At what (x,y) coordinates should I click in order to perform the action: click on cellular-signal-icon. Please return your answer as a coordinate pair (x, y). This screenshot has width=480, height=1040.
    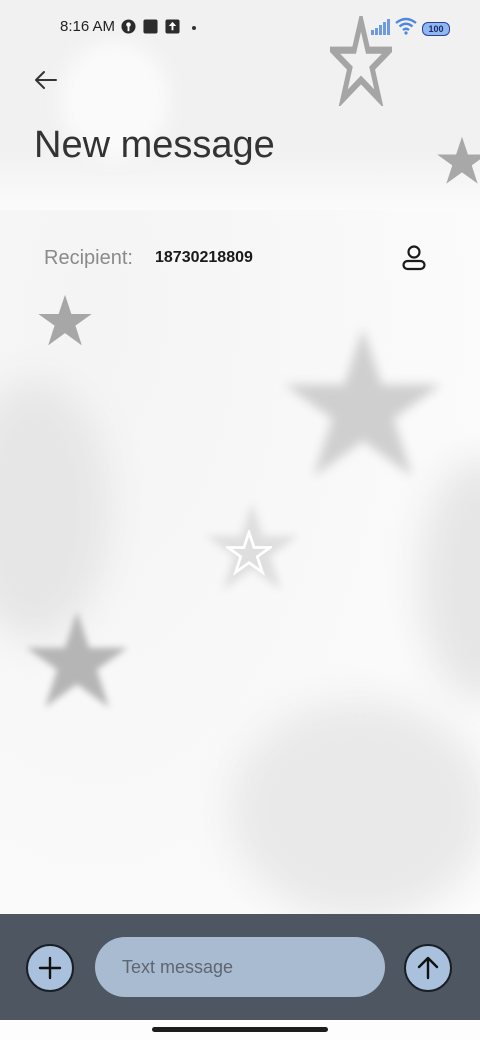
    Looking at the image, I should click on (380, 27).